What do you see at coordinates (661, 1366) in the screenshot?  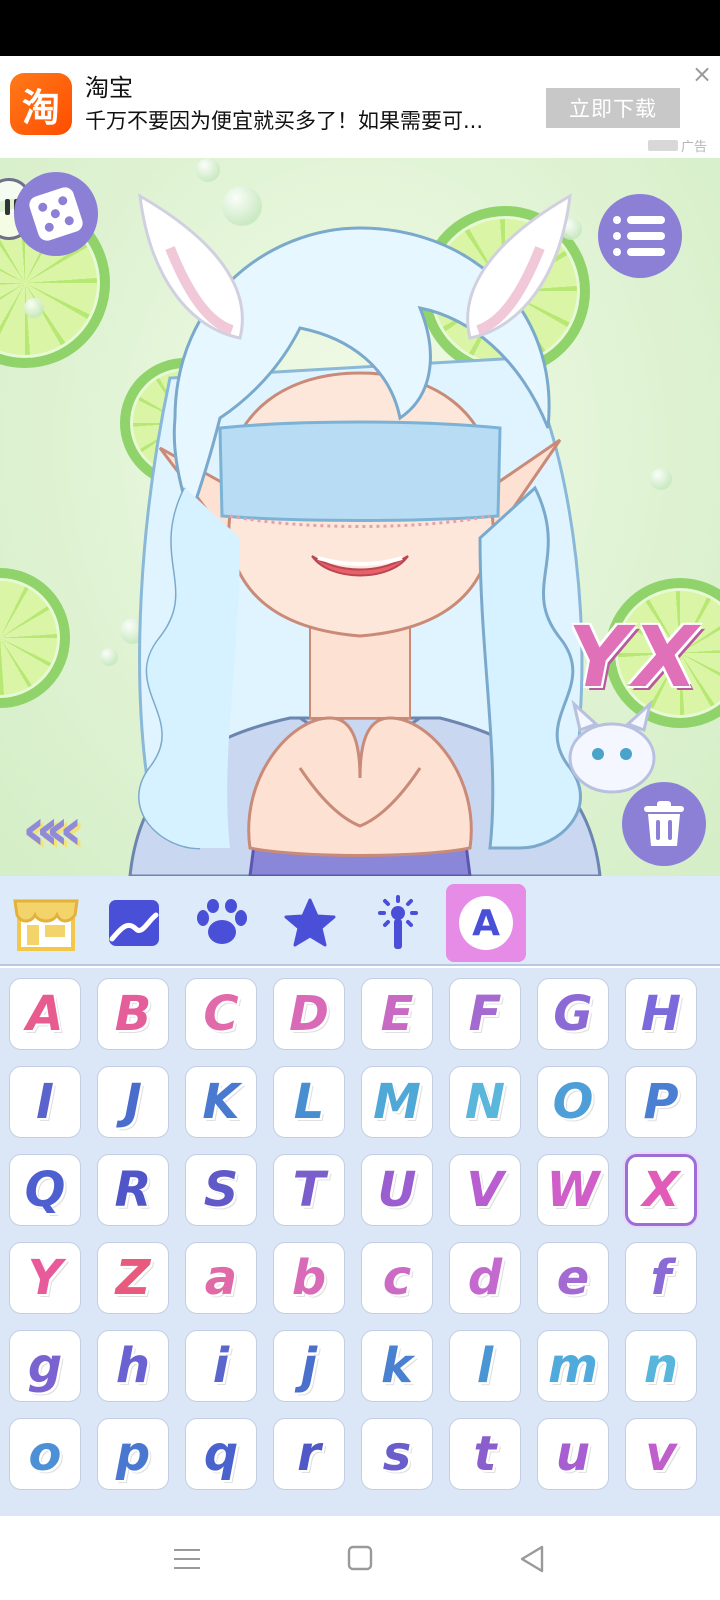 I see `letter-tile-n: n` at bounding box center [661, 1366].